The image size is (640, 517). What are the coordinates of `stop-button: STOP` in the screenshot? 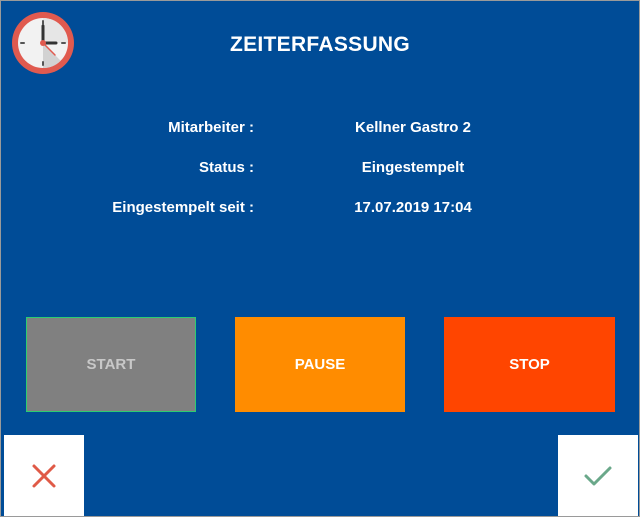 It's located at (529, 364).